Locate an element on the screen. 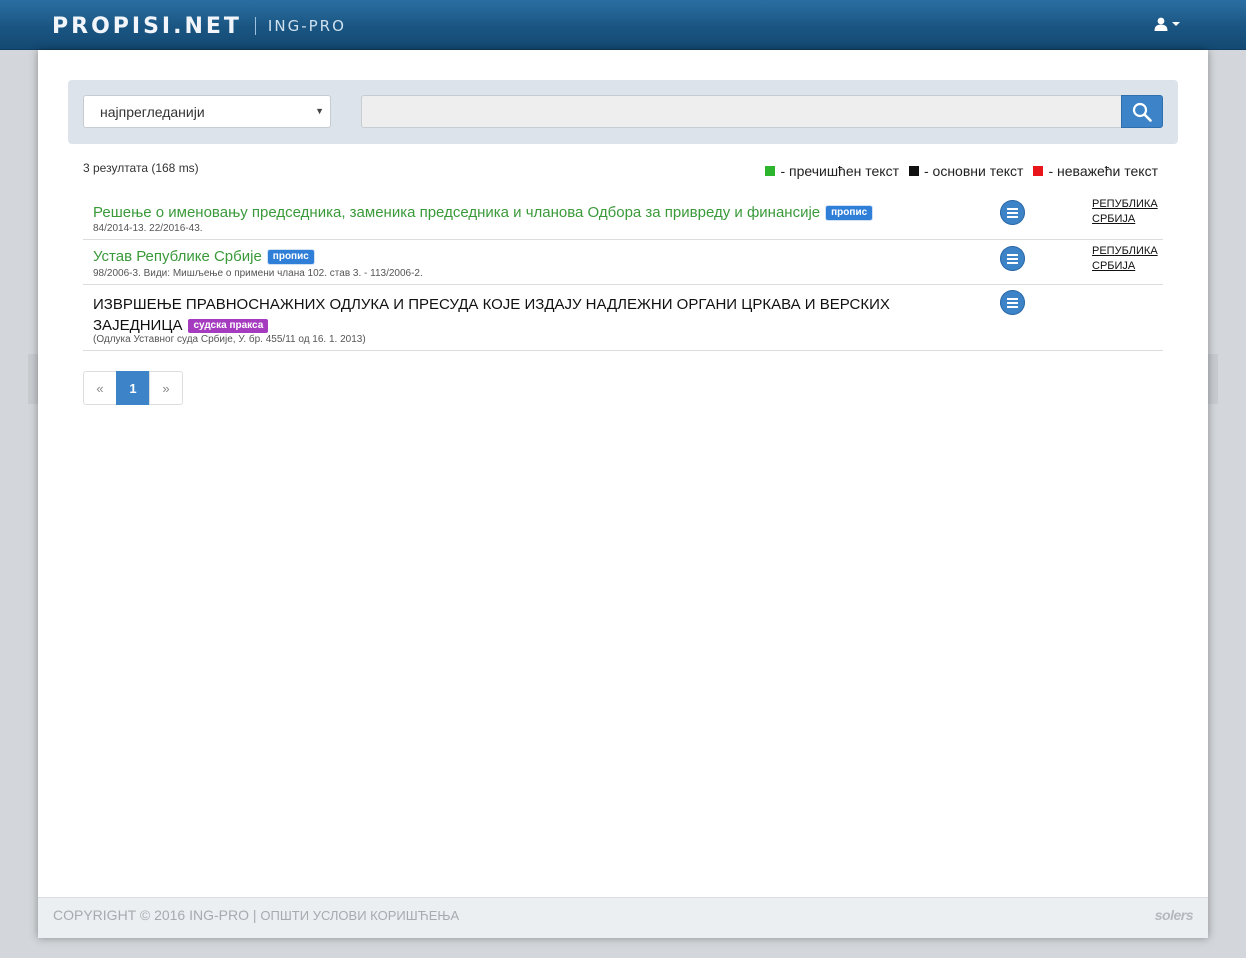 The image size is (1246, 958). copyright-text: COPYRIGHT © 2016 ING-PRO is located at coordinates (151, 915).